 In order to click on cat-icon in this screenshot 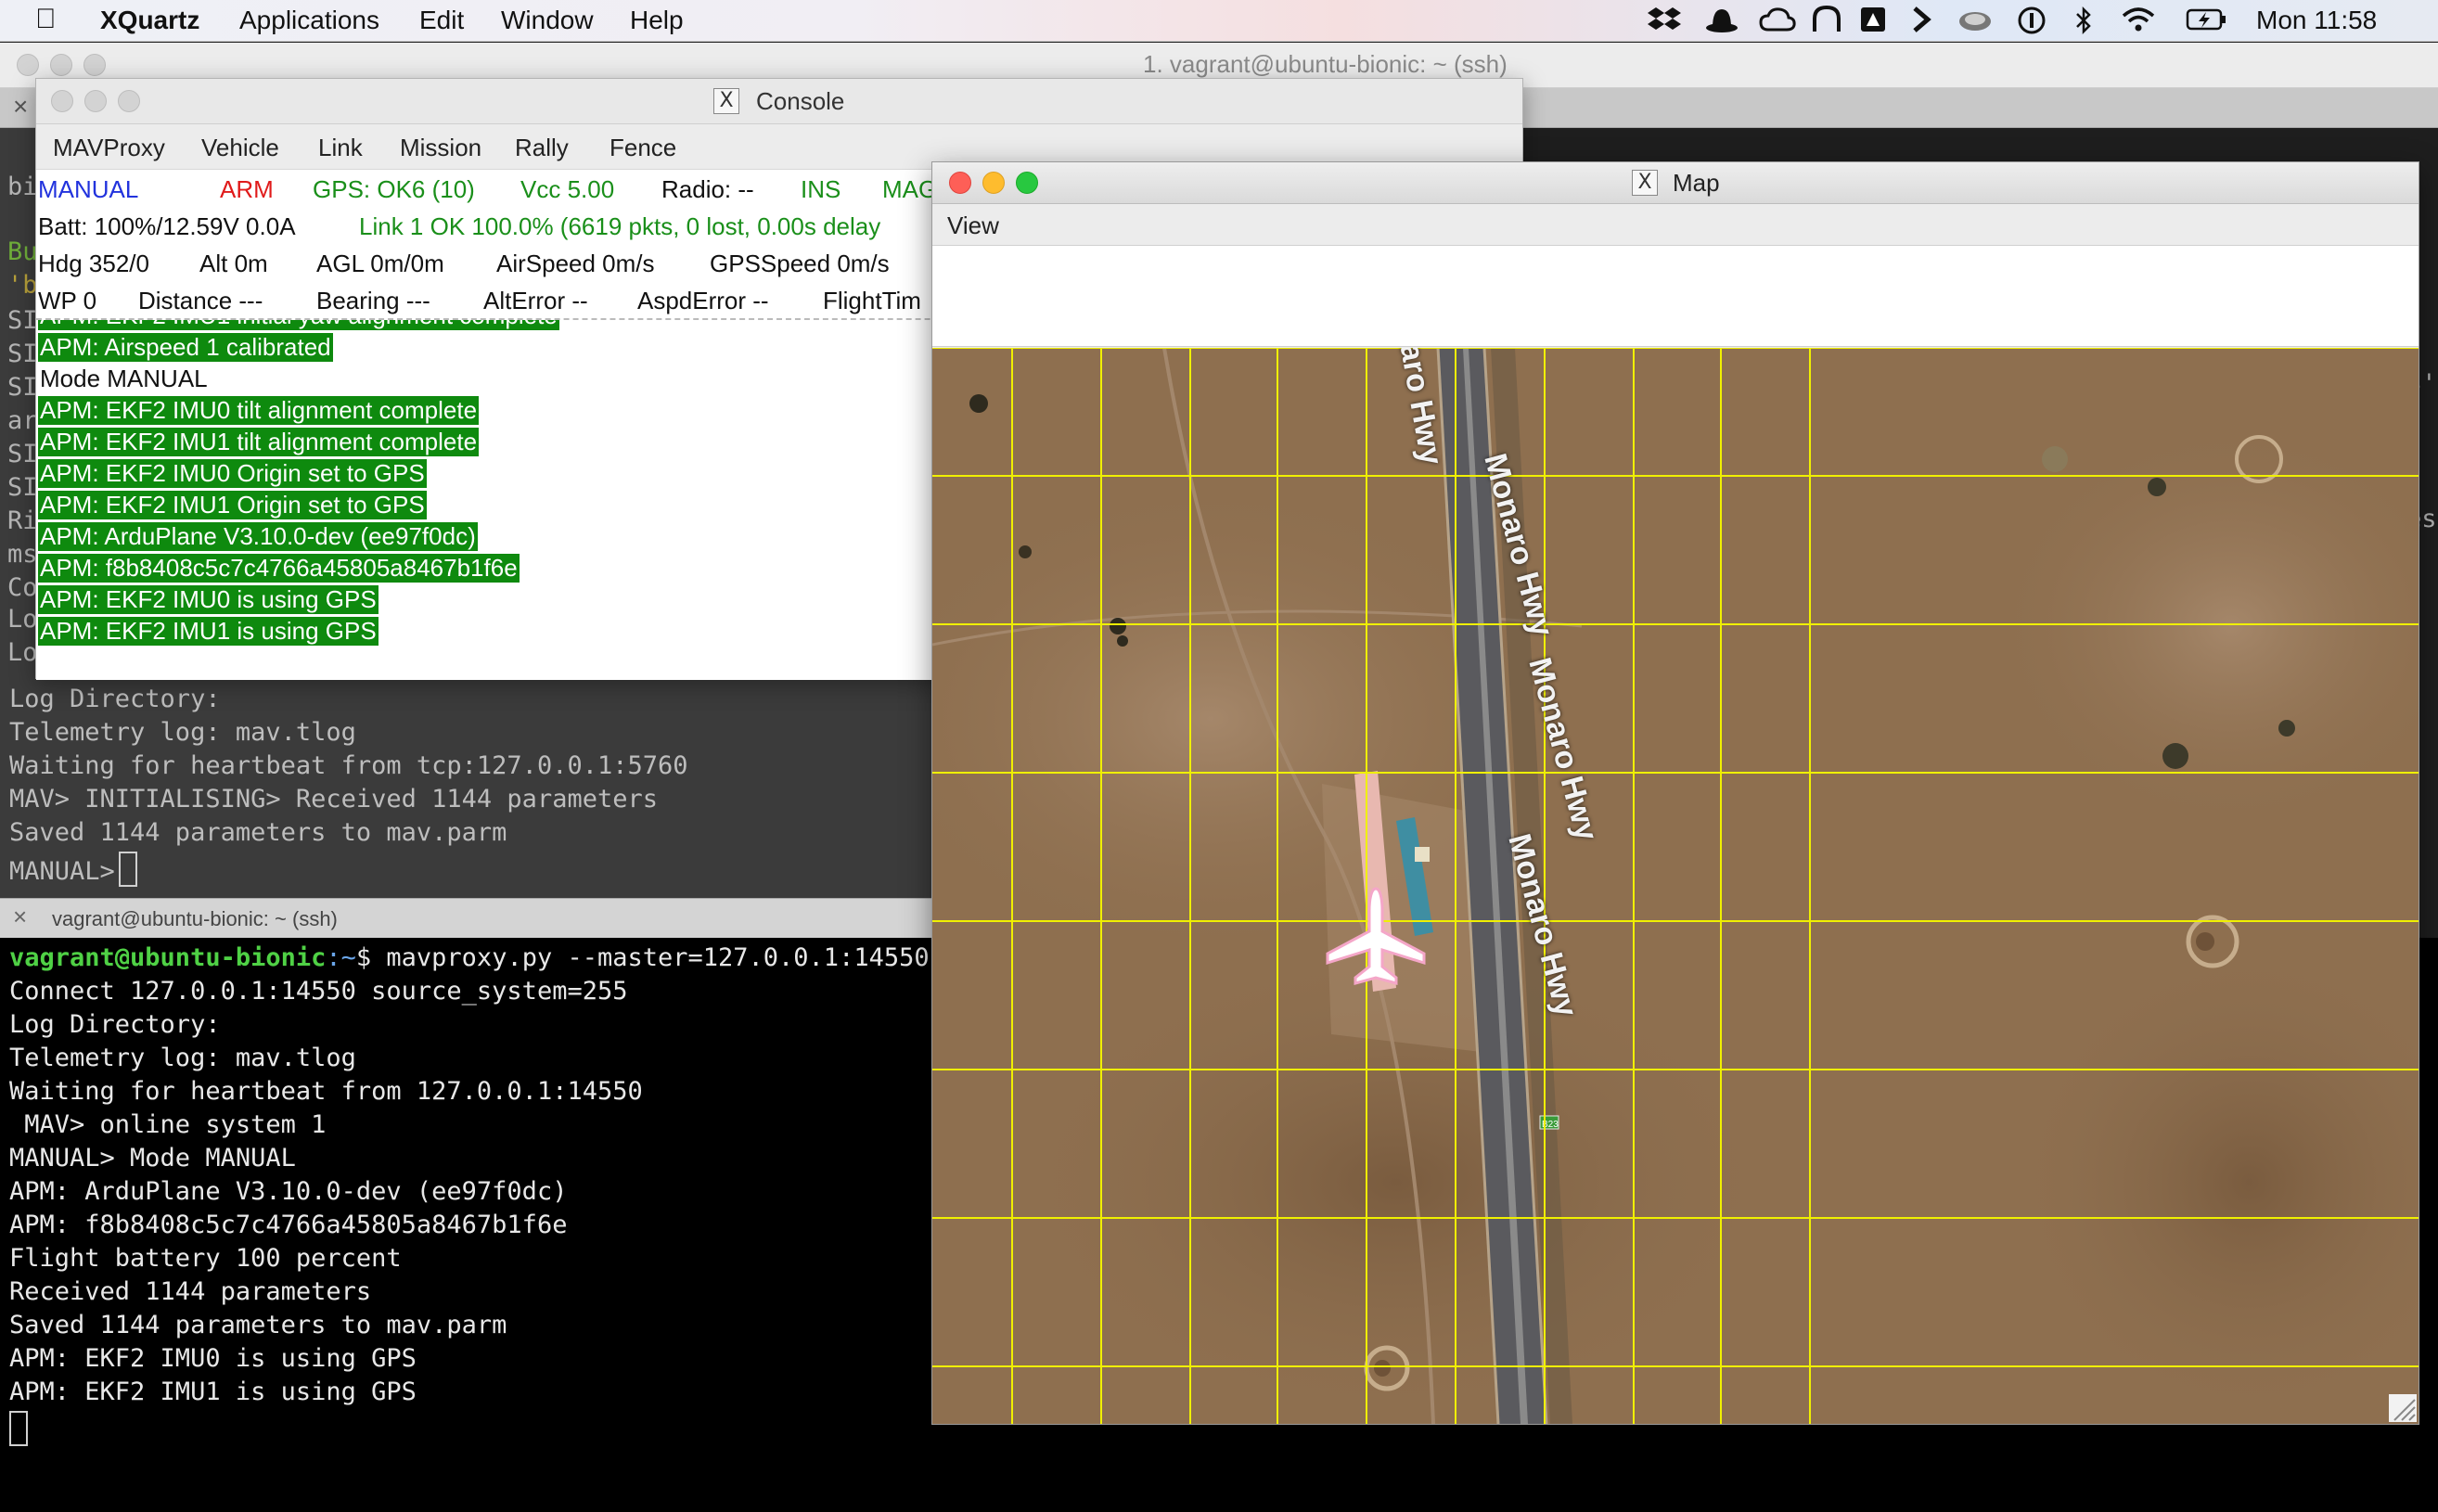, I will do `click(1975, 23)`.